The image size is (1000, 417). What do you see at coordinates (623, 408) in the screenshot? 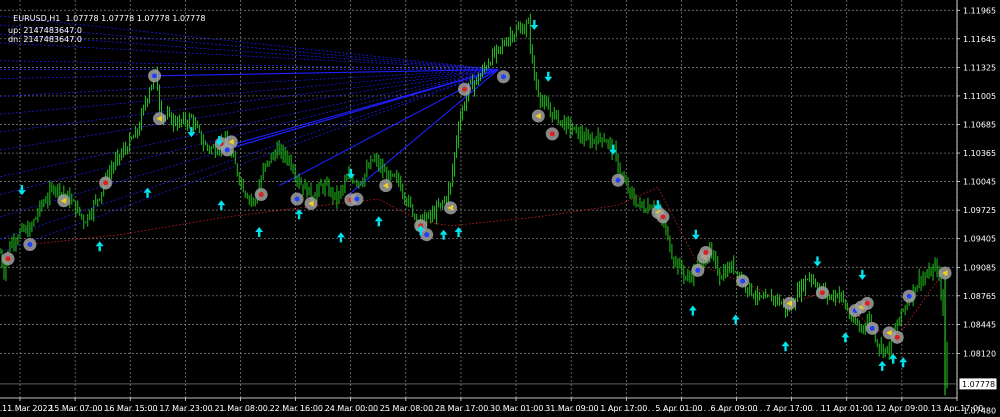
I see `x-tick-label: 1 Apr 17:00` at bounding box center [623, 408].